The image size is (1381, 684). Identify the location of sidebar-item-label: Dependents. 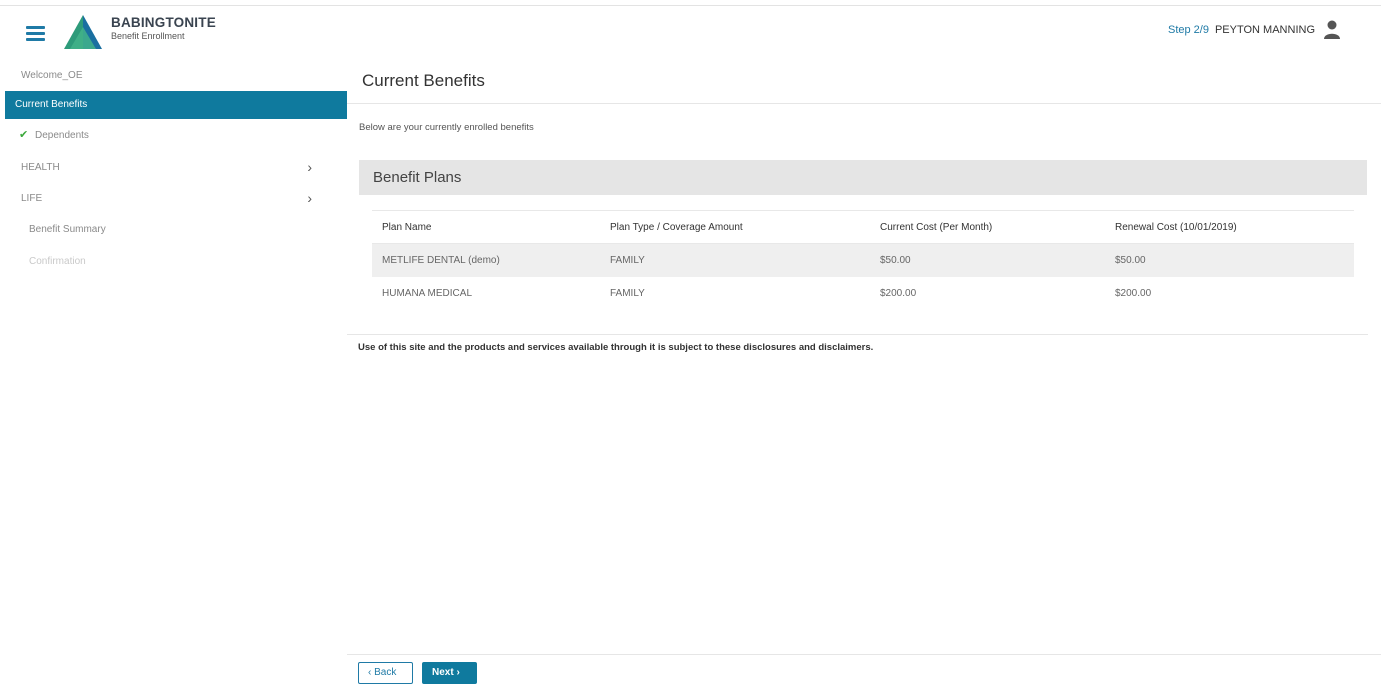
(62, 135).